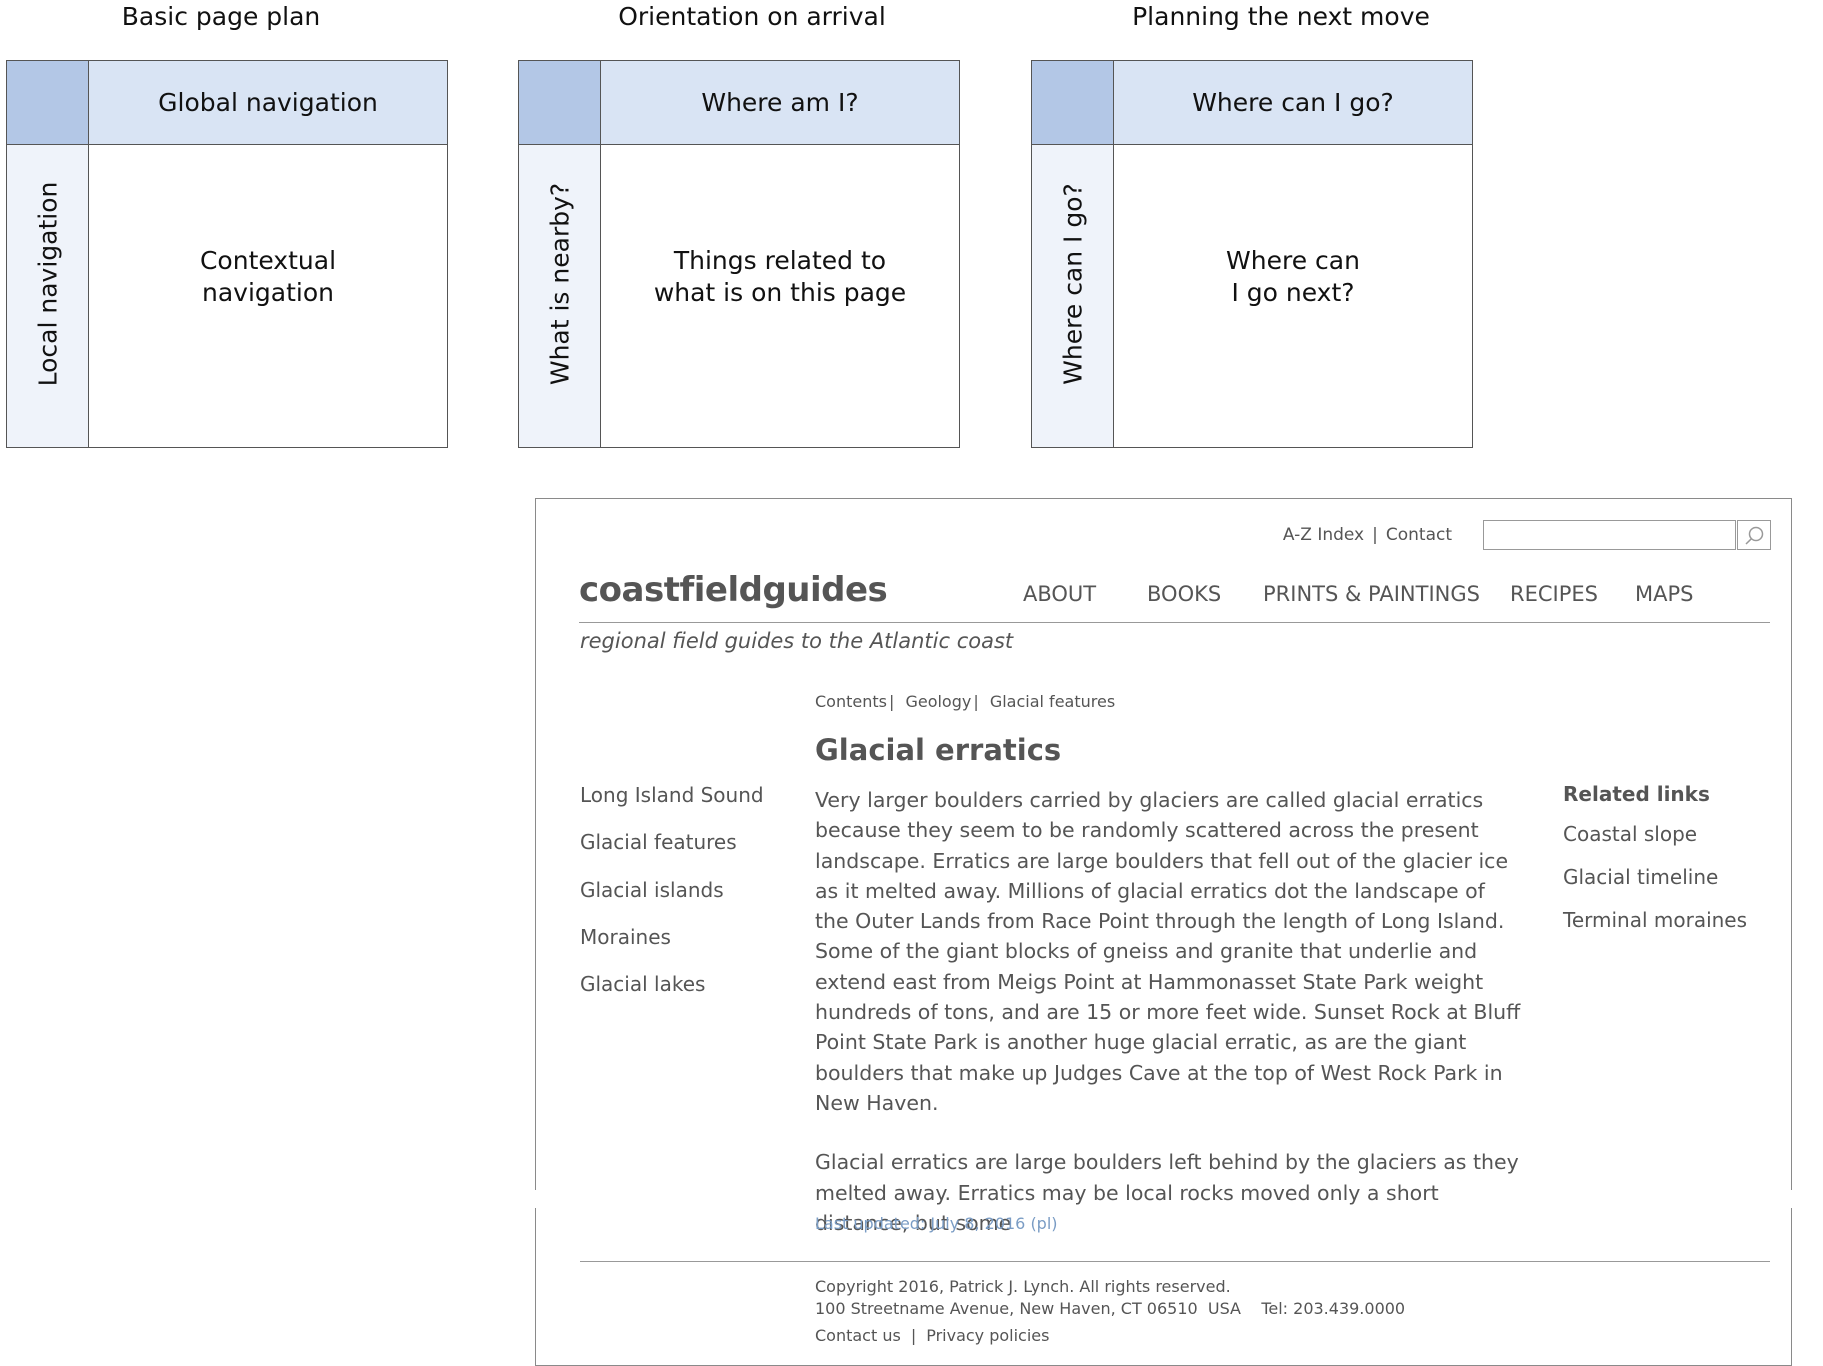 This screenshot has width=1823, height=1366. What do you see at coordinates (1174, 622) in the screenshot?
I see `header-divider` at bounding box center [1174, 622].